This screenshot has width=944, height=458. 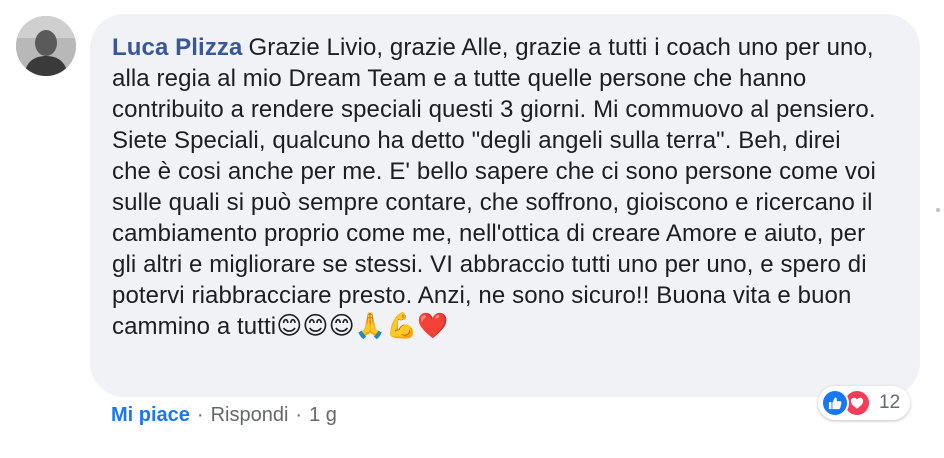 What do you see at coordinates (401, 326) in the screenshot?
I see `flexed-biceps-emoji: 💪` at bounding box center [401, 326].